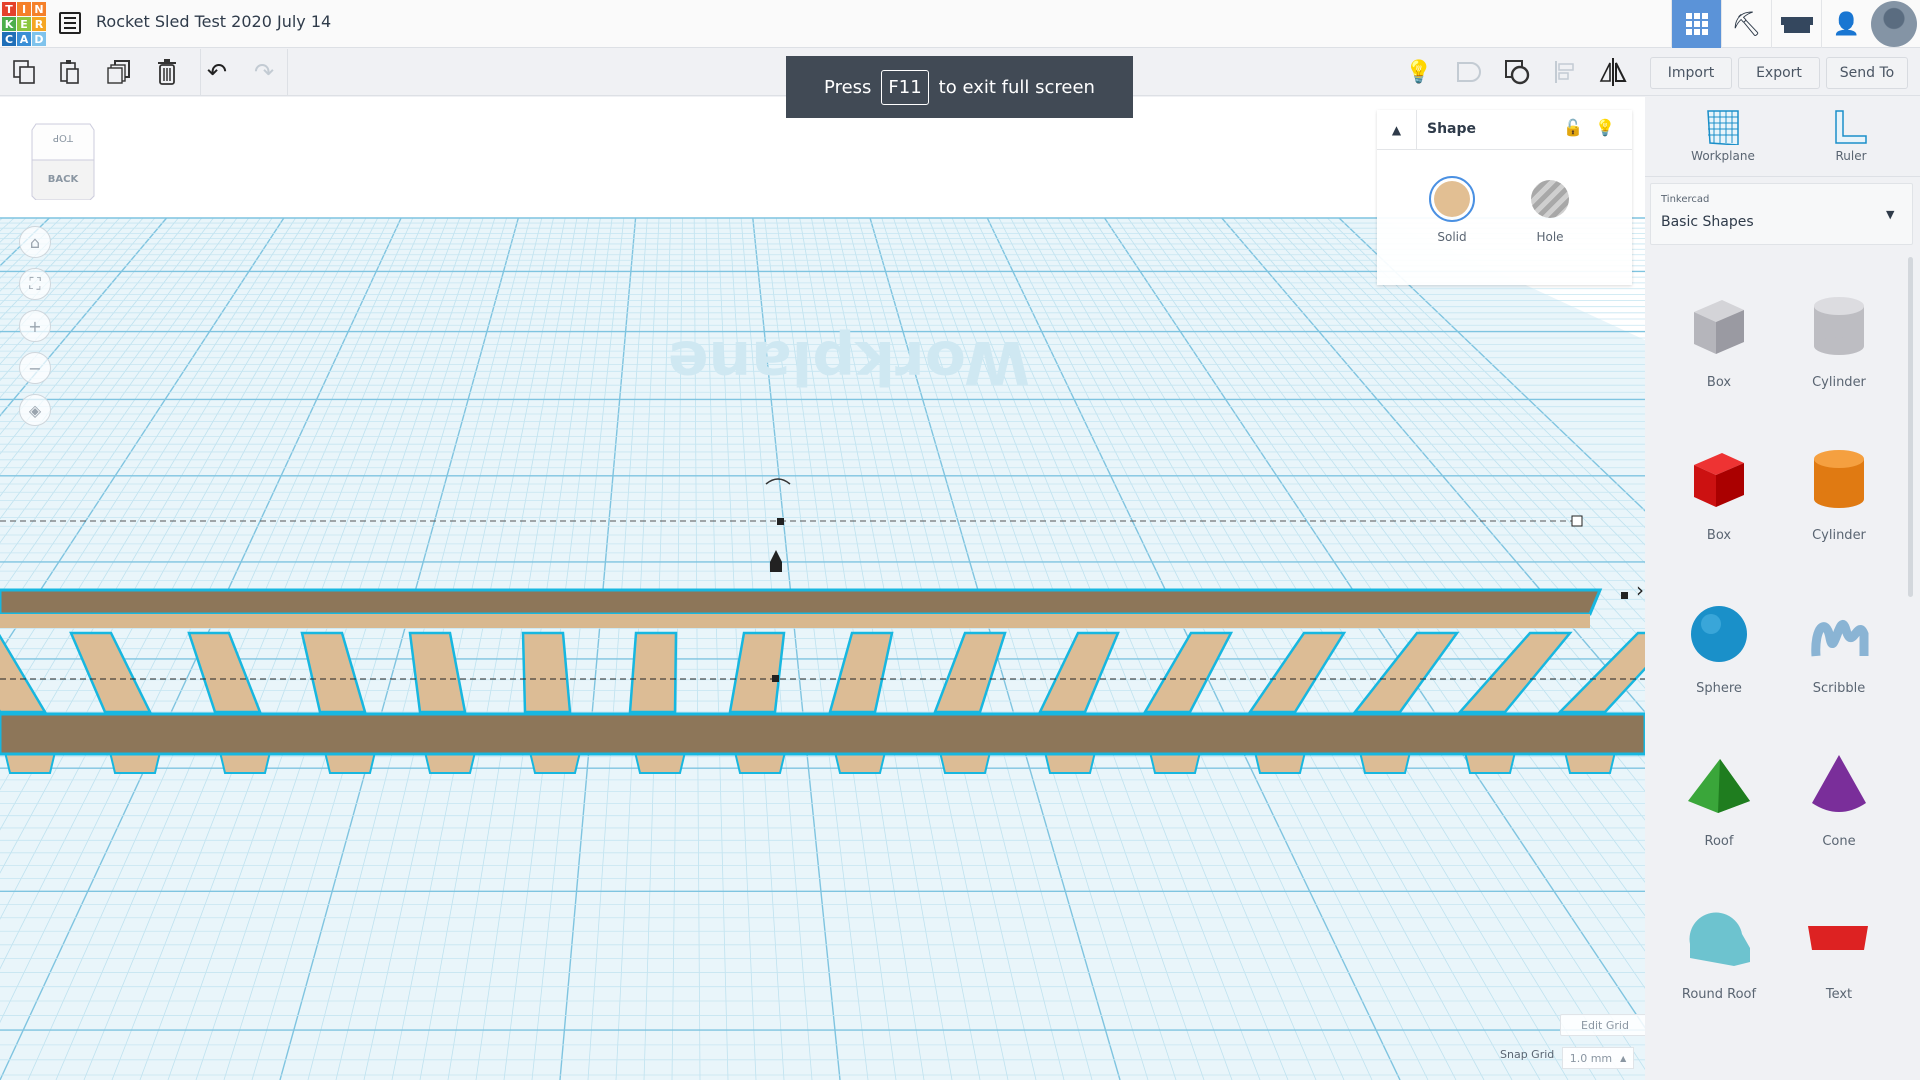 This screenshot has width=1920, height=1080. I want to click on snap-grid-select: 1.0 mm ▲, so click(1598, 1058).